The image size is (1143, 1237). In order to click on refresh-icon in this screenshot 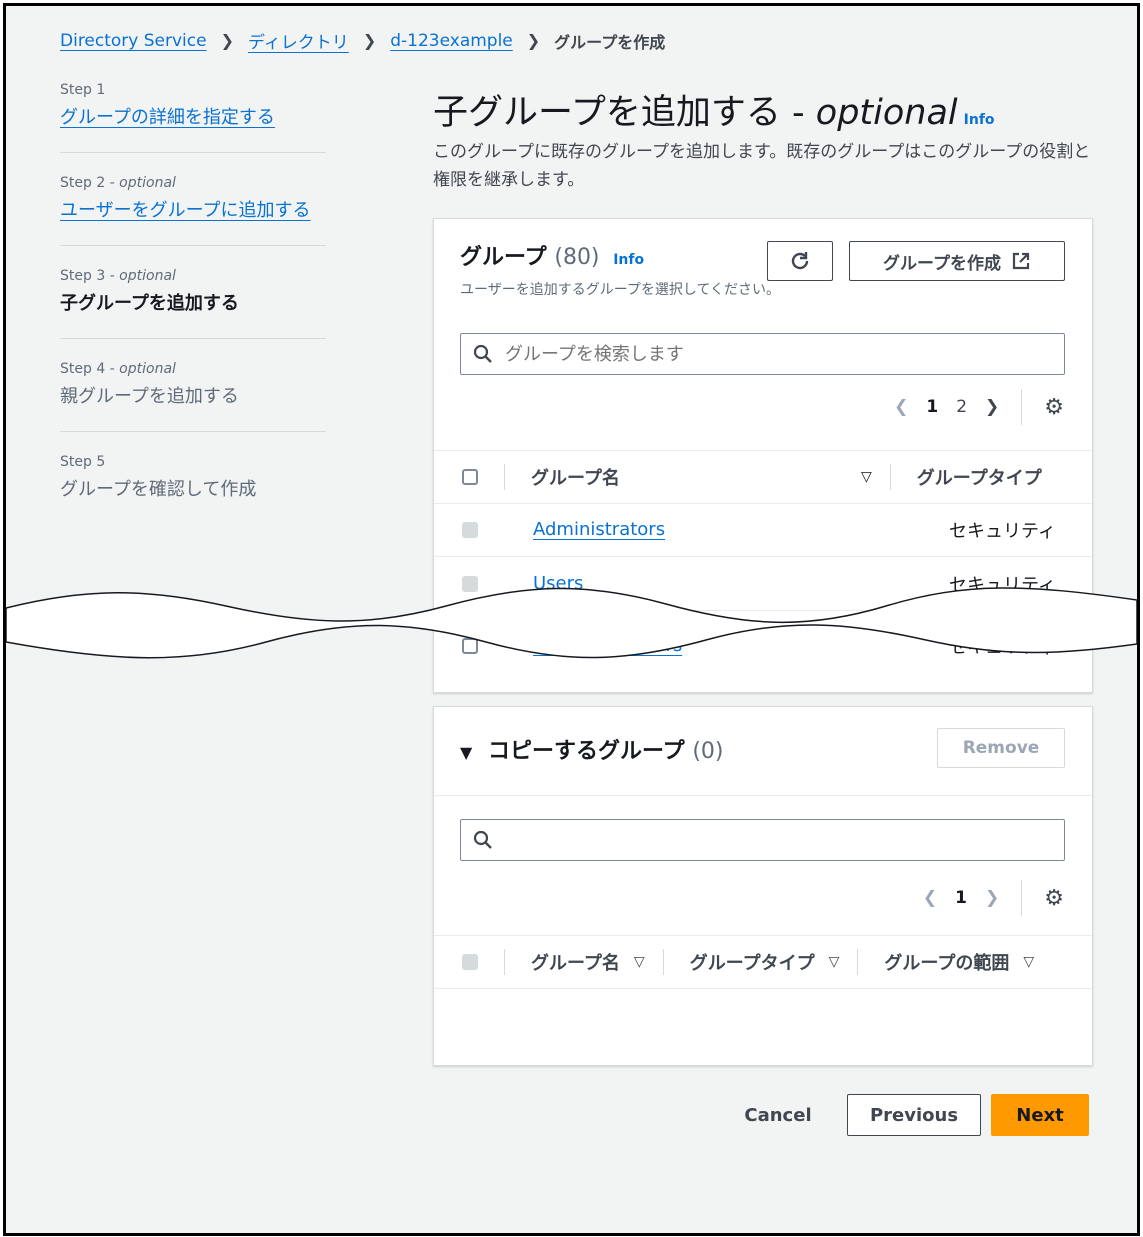, I will do `click(800, 261)`.